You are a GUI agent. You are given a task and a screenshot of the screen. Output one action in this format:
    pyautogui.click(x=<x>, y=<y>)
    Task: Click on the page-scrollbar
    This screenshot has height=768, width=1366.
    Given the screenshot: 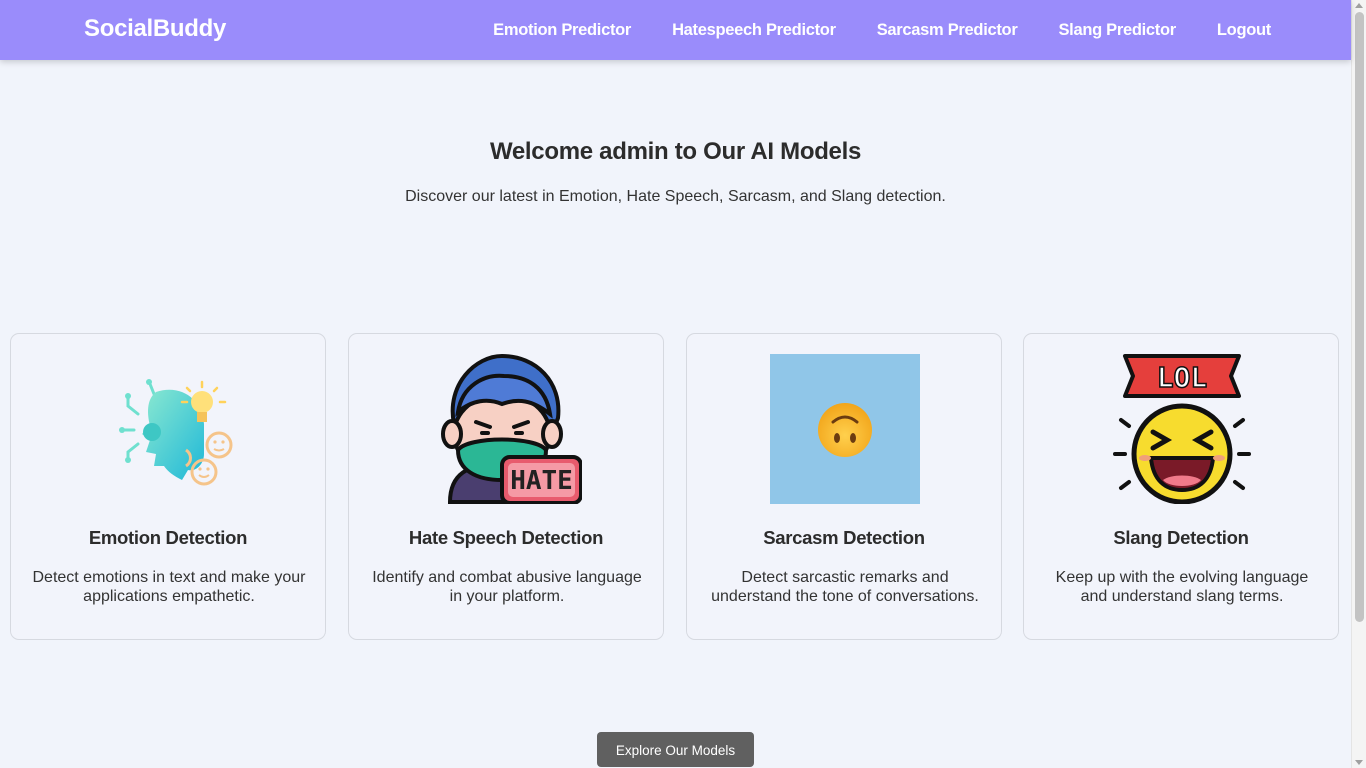 What is the action you would take?
    pyautogui.click(x=1358, y=384)
    